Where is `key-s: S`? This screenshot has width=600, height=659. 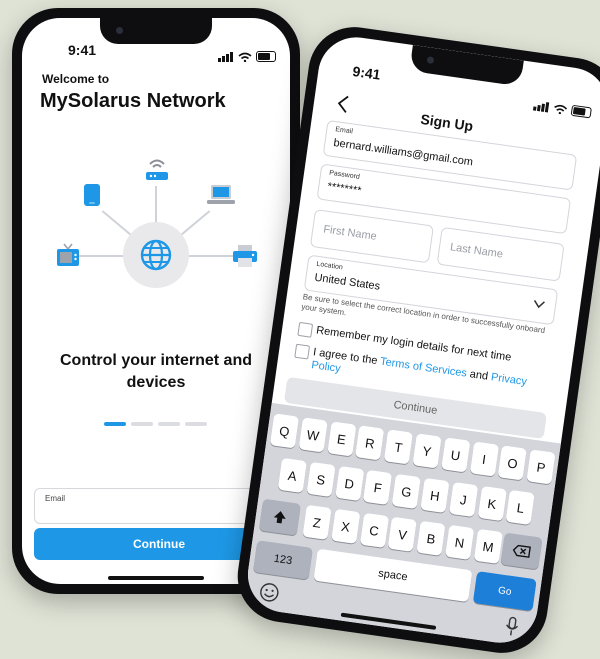
key-s: S is located at coordinates (321, 479).